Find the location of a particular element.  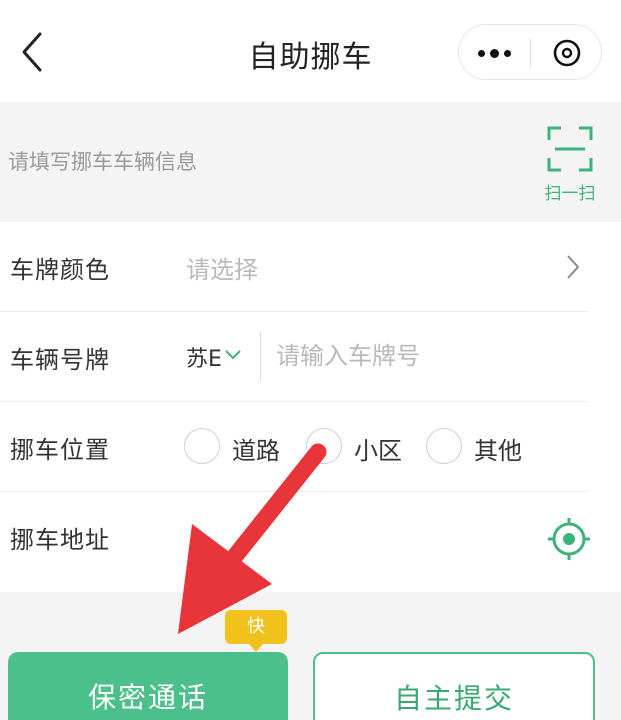

scan-label: 扫一扫 is located at coordinates (570, 194).